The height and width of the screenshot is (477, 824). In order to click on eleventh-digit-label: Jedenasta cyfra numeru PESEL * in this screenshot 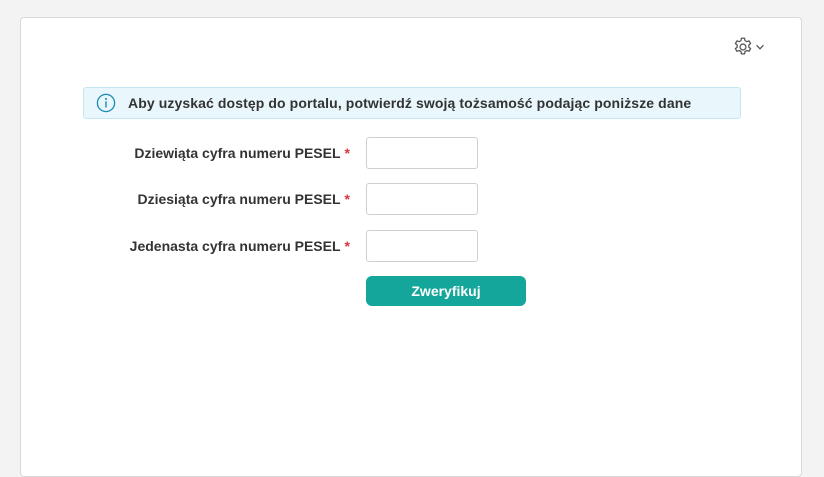, I will do `click(240, 246)`.